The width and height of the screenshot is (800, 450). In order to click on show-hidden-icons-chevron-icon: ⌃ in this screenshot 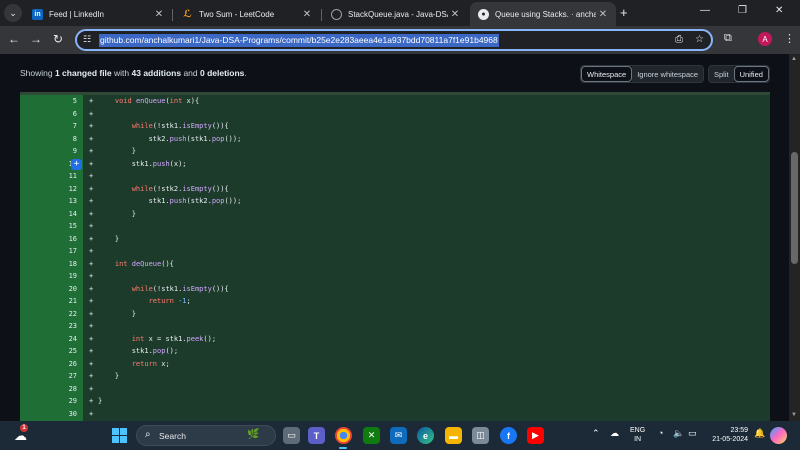, I will do `click(596, 433)`.